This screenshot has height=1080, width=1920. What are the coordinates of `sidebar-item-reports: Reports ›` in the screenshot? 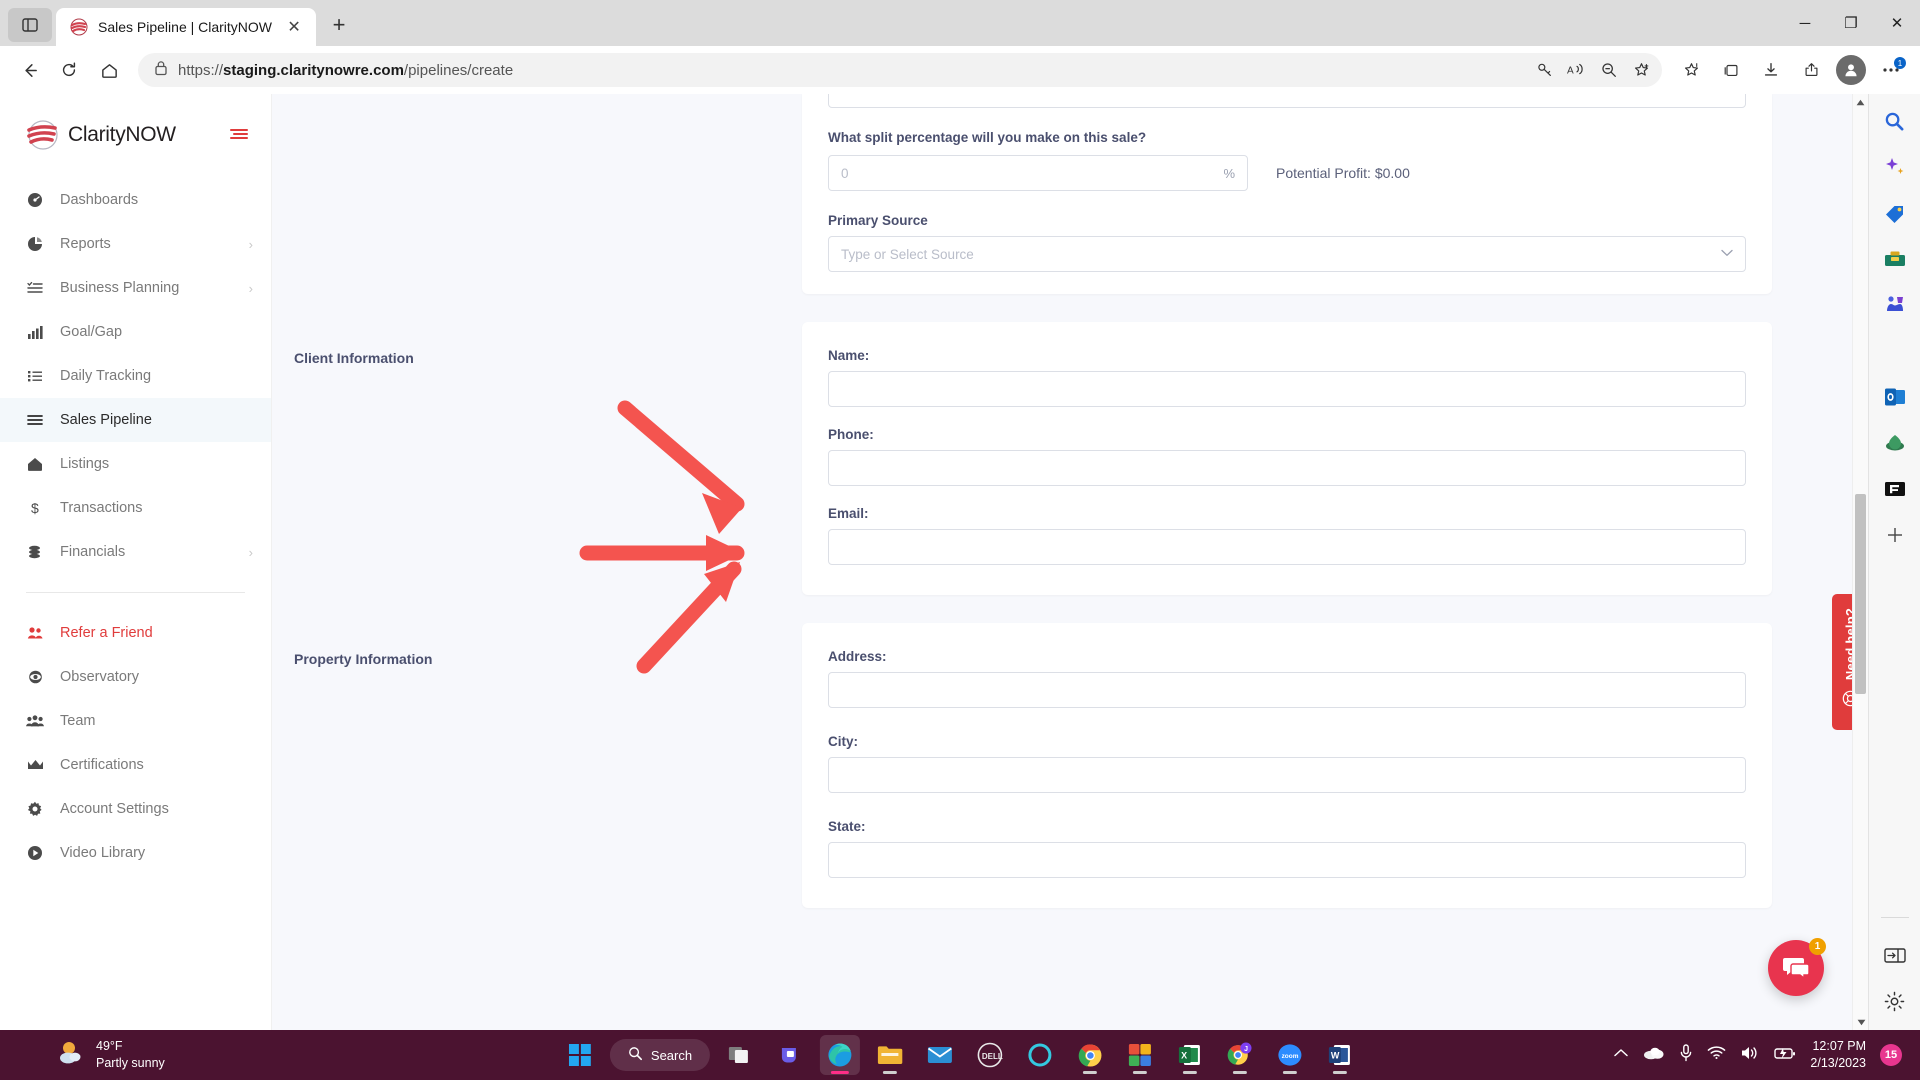 It's located at (135, 244).